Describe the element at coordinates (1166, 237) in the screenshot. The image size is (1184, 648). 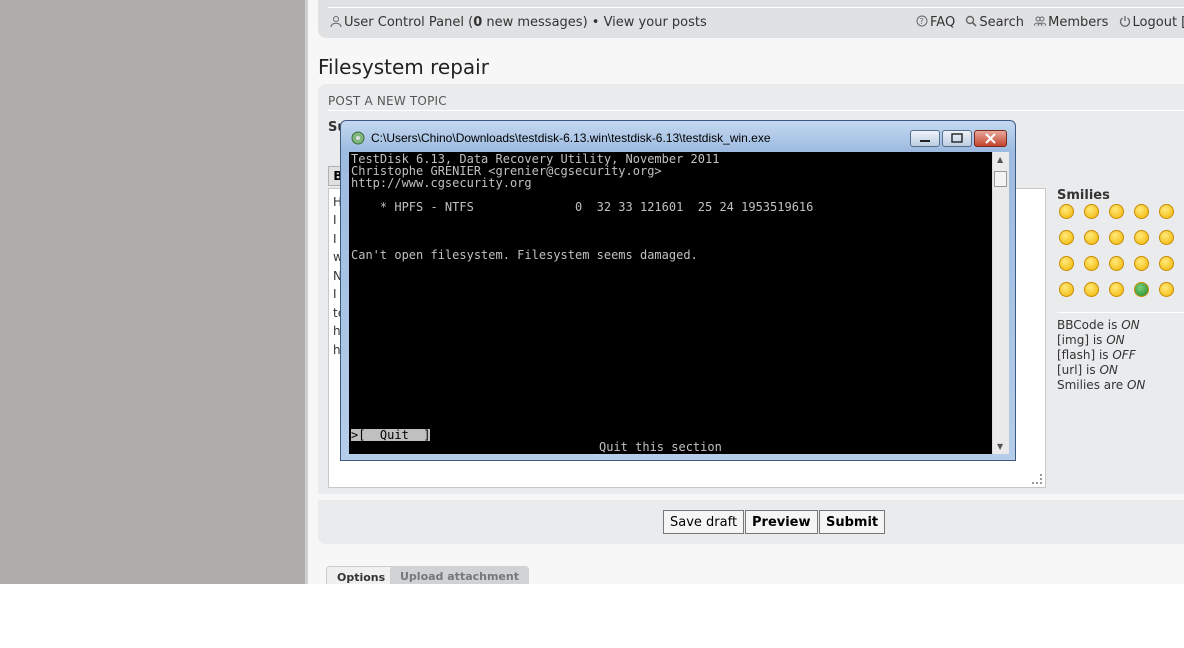
I see `razz-icon` at that location.